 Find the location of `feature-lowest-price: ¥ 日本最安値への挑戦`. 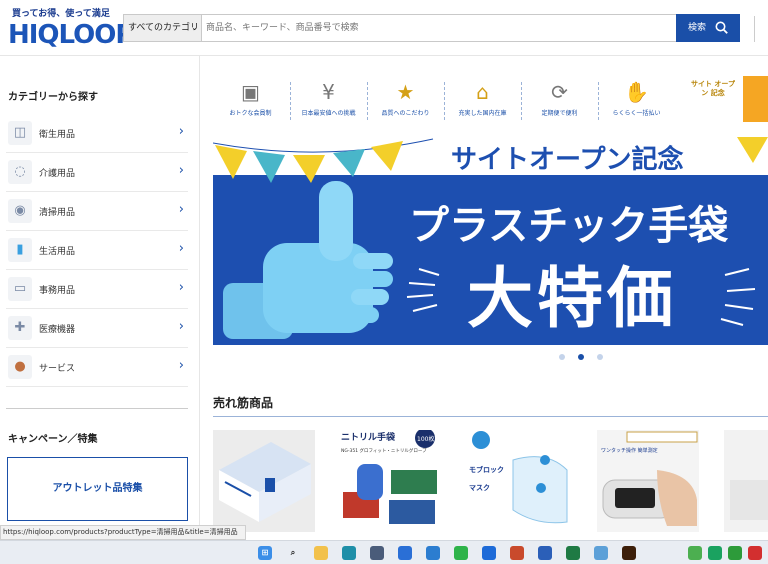

feature-lowest-price: ¥ 日本最安値への挑戦 is located at coordinates (328, 100).